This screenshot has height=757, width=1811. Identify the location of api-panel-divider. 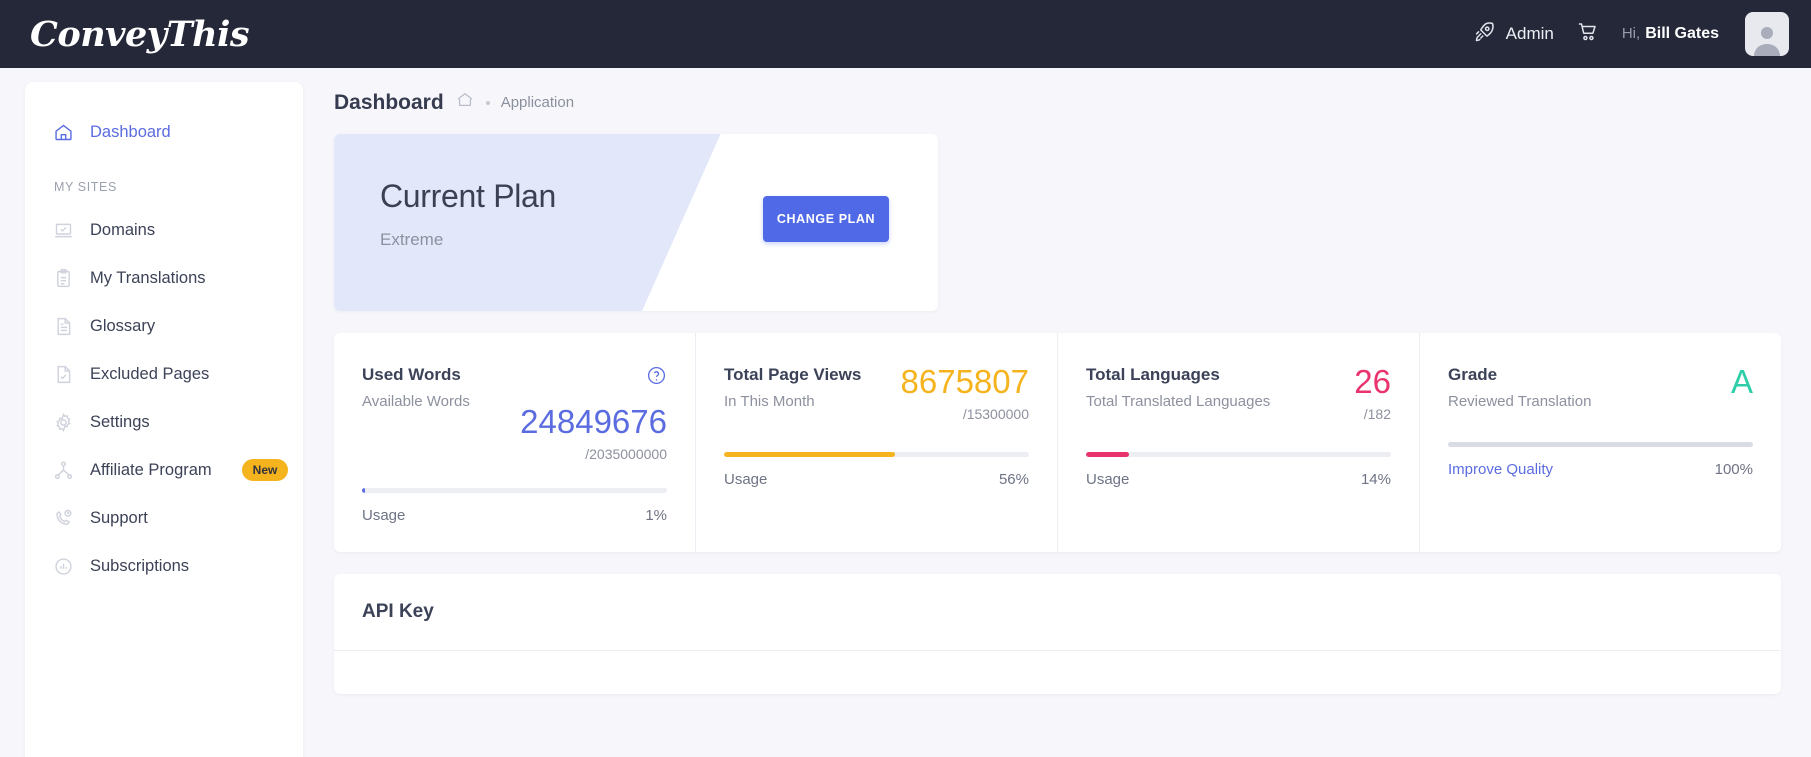
(1057, 650).